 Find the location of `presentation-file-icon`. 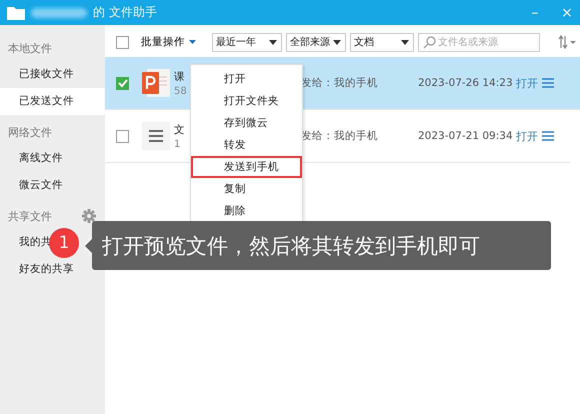

presentation-file-icon is located at coordinates (156, 83).